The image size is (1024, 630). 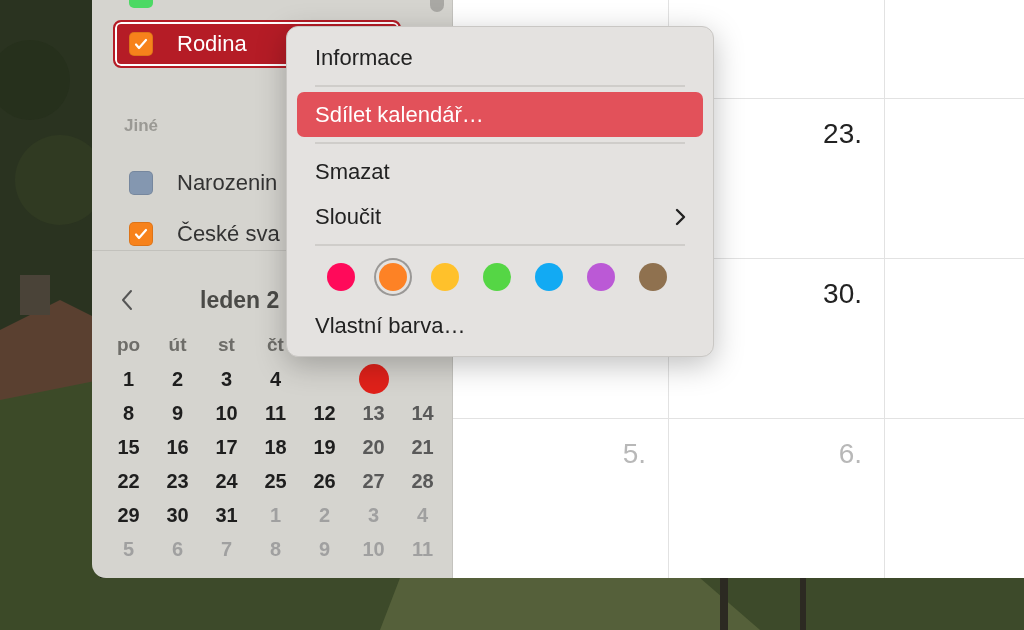 What do you see at coordinates (128, 344) in the screenshot?
I see `weekday-label: po` at bounding box center [128, 344].